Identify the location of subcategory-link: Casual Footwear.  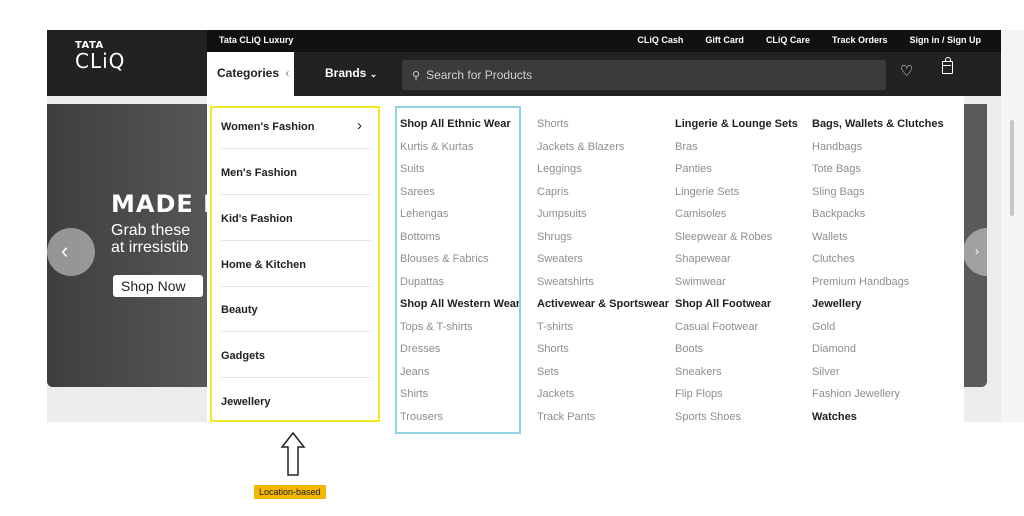
(736, 327).